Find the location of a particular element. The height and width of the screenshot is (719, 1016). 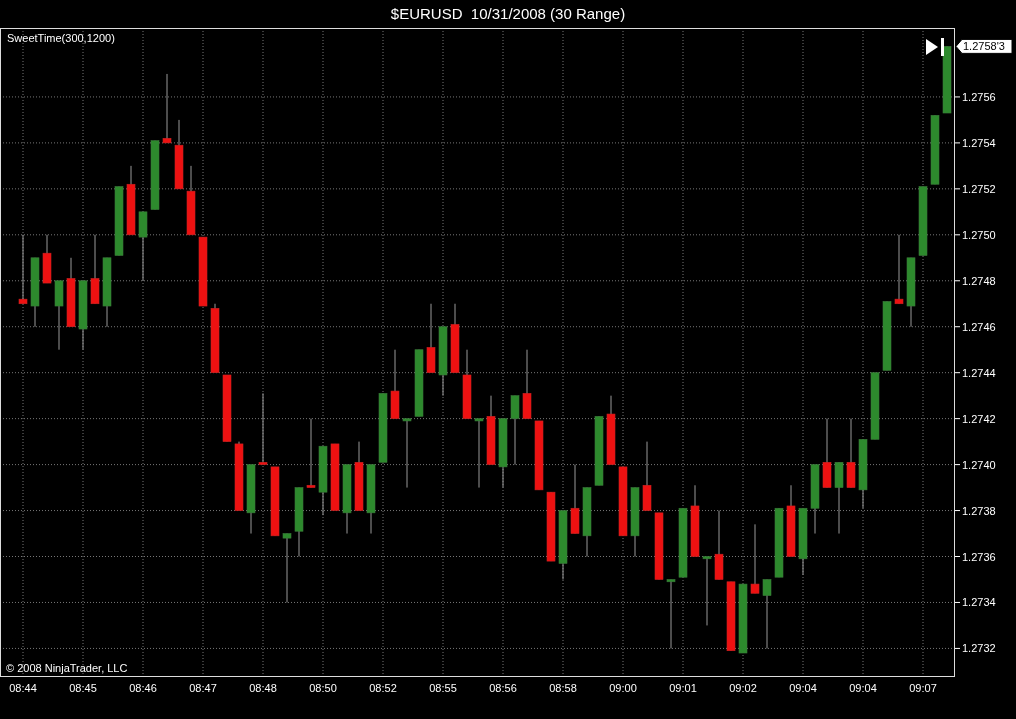

axis-label: 08:58 is located at coordinates (563, 688).